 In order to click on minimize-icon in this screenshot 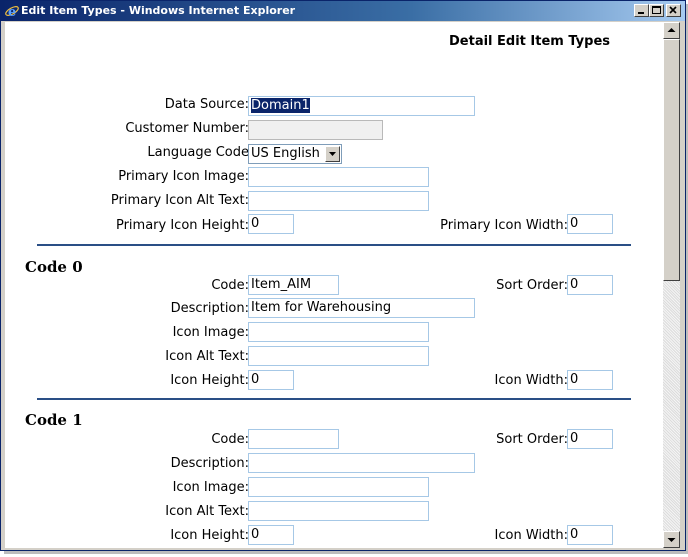, I will do `click(641, 13)`.